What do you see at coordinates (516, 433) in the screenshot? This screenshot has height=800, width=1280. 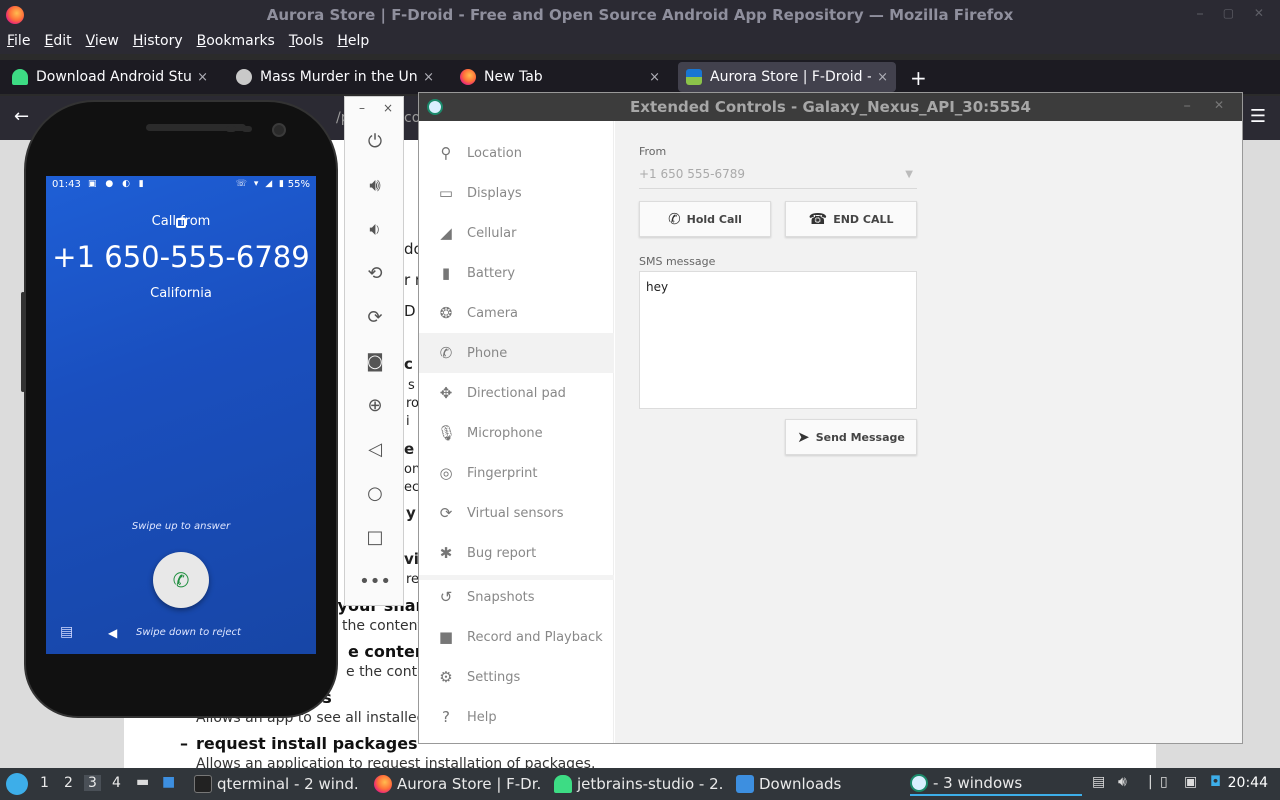 I see `sidebar-item-microphone: 🎙︎ Microphone` at bounding box center [516, 433].